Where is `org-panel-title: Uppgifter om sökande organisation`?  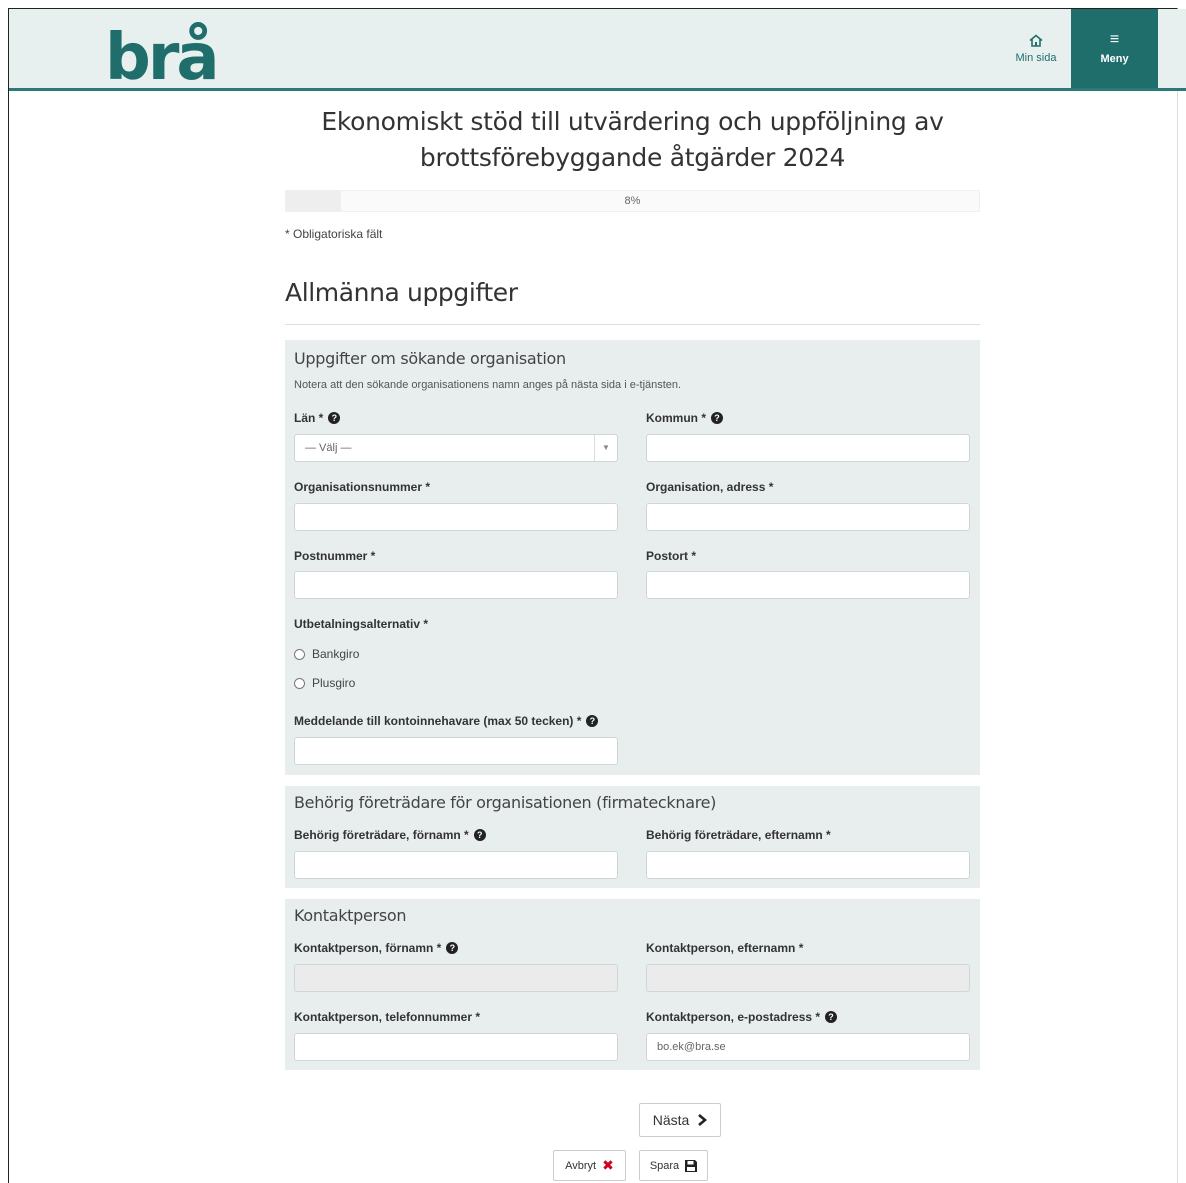 org-panel-title: Uppgifter om sökande organisation is located at coordinates (430, 358).